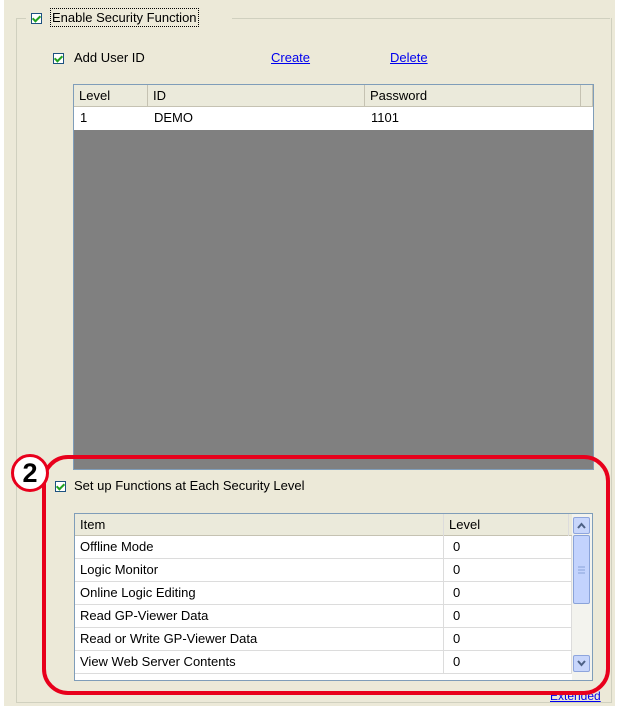 Image resolution: width=619 pixels, height=706 pixels. Describe the element at coordinates (21, 18) in the screenshot. I see `group-top-border-left` at that location.